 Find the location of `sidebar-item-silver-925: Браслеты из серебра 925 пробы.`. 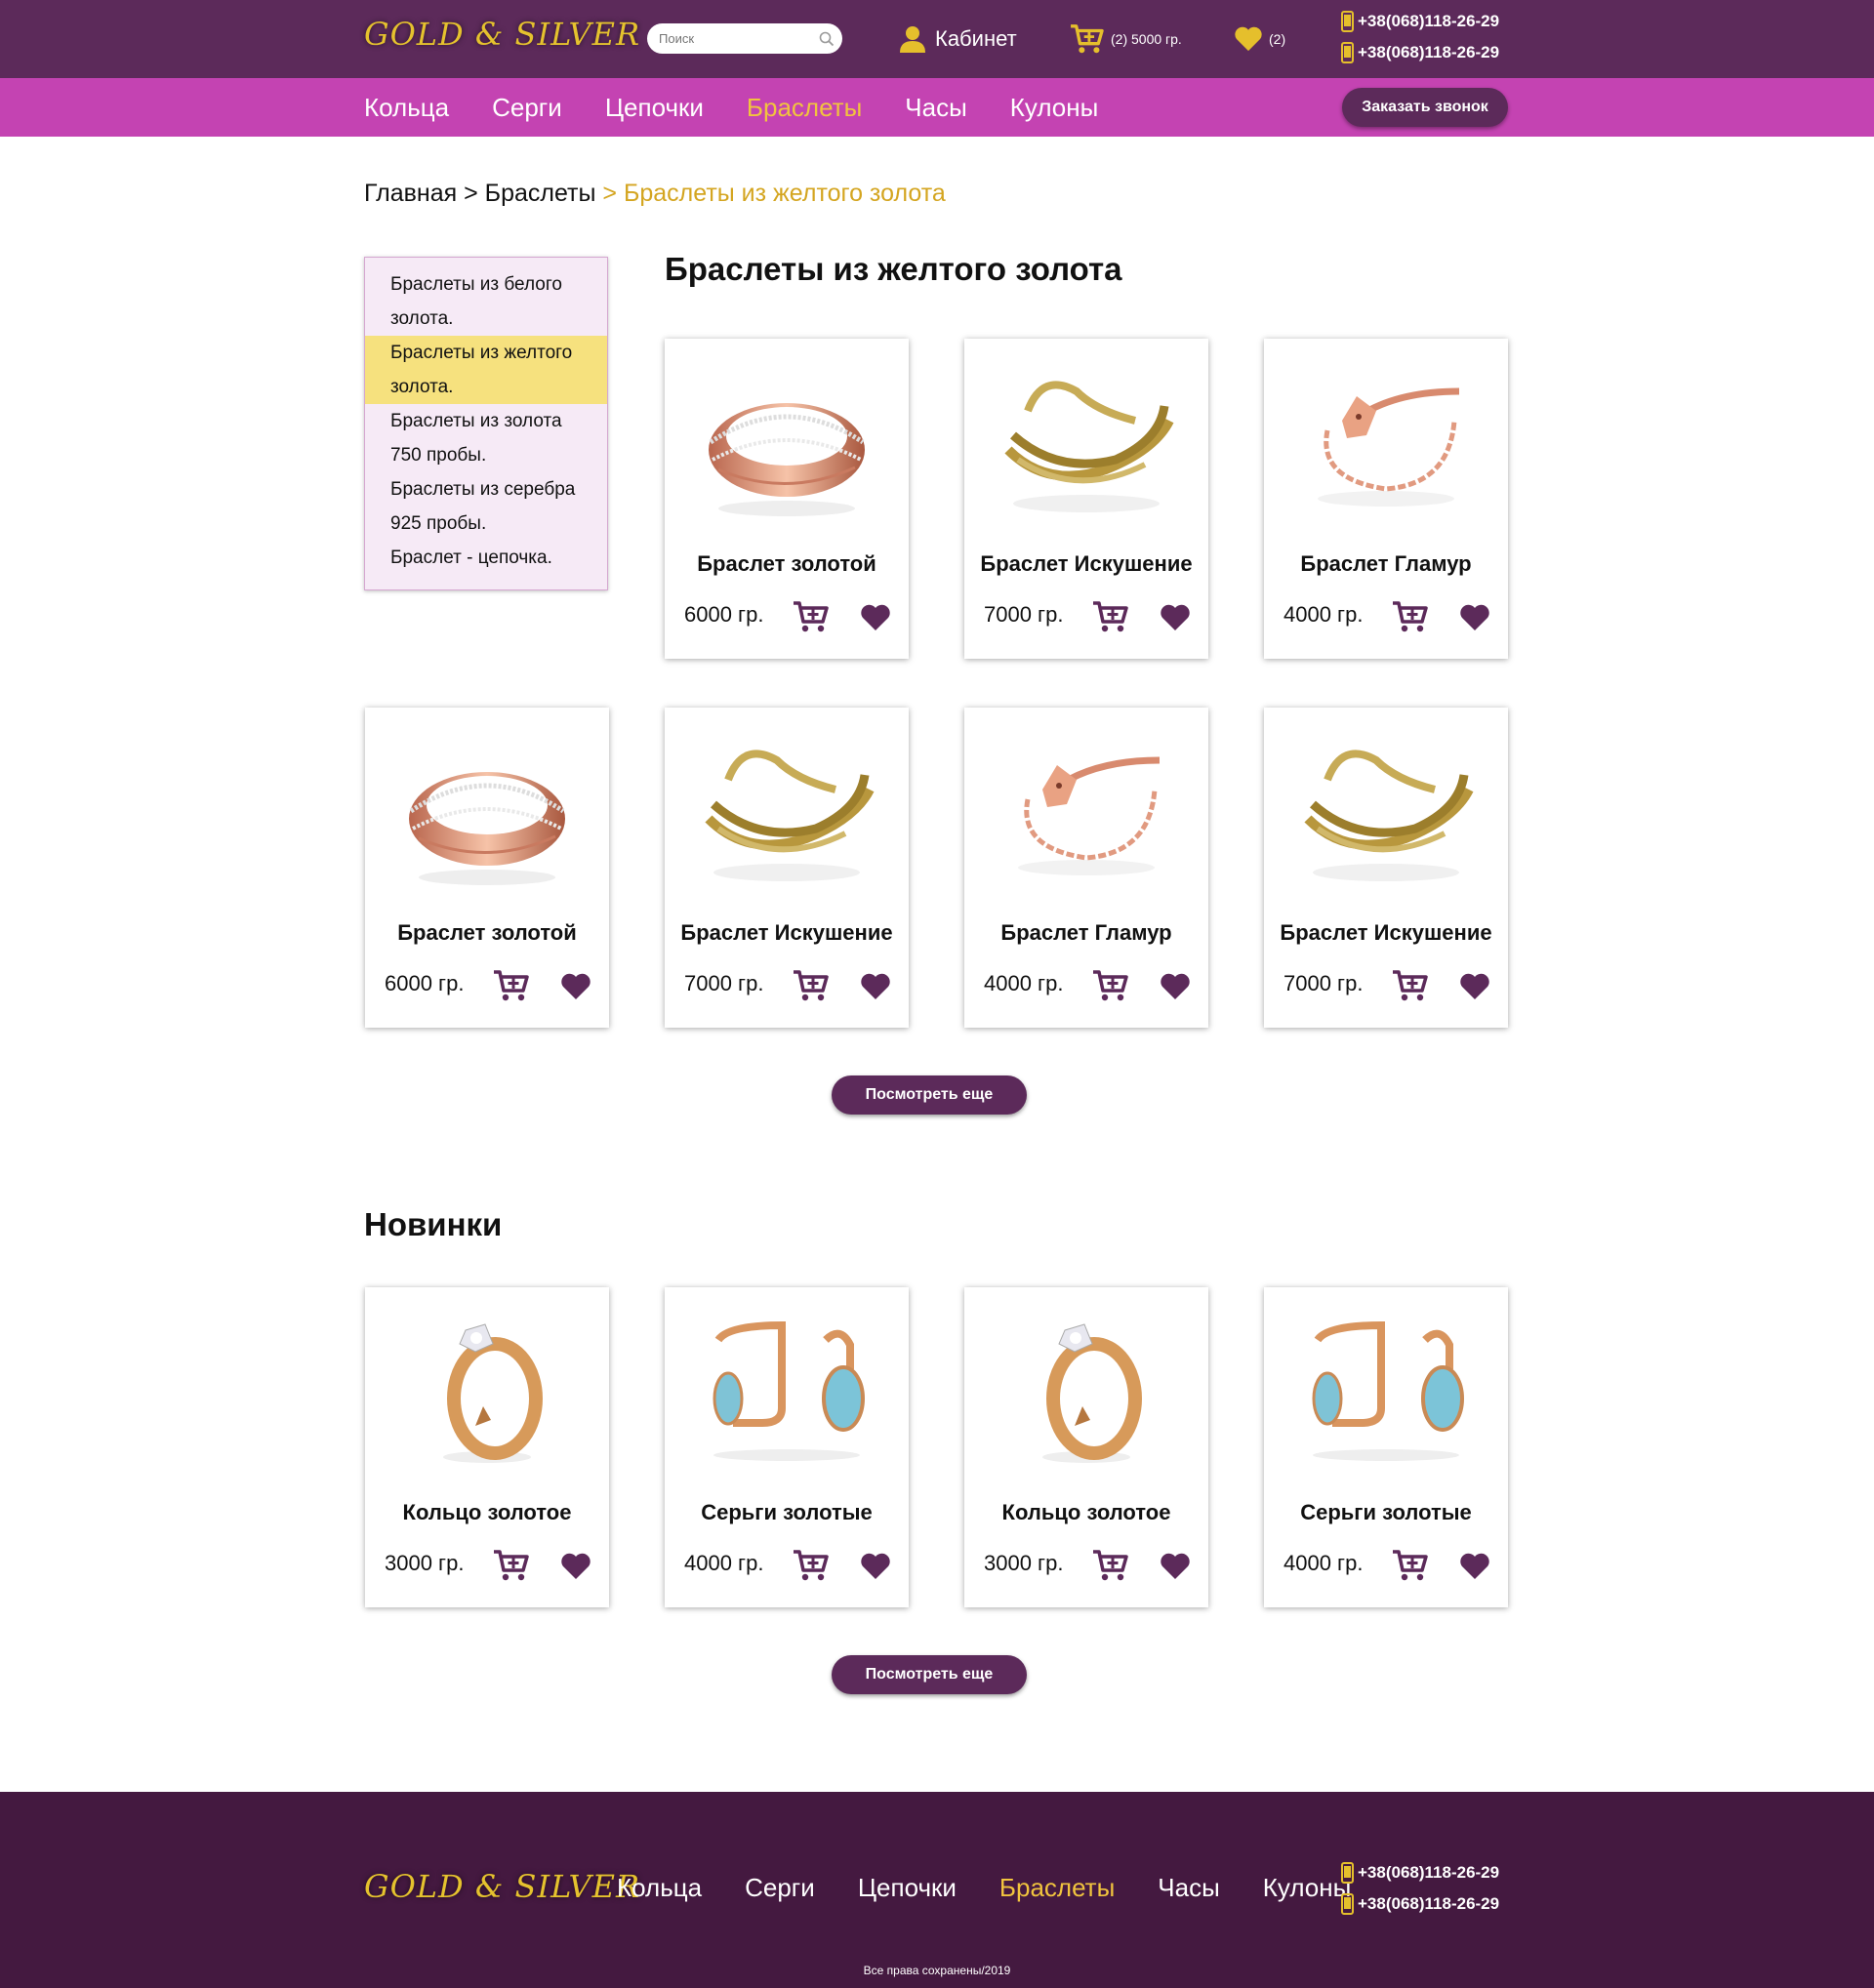

sidebar-item-silver-925: Браслеты из серебра 925 пробы. is located at coordinates (486, 506).